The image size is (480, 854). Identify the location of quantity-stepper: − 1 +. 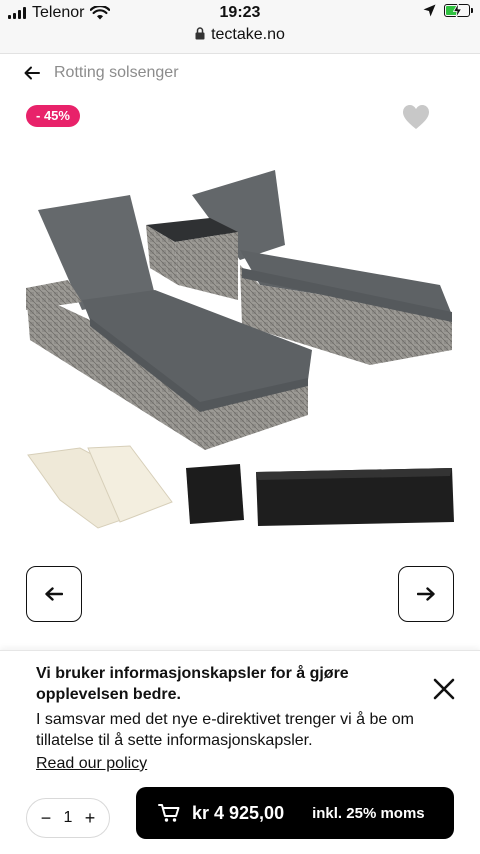
(68, 818).